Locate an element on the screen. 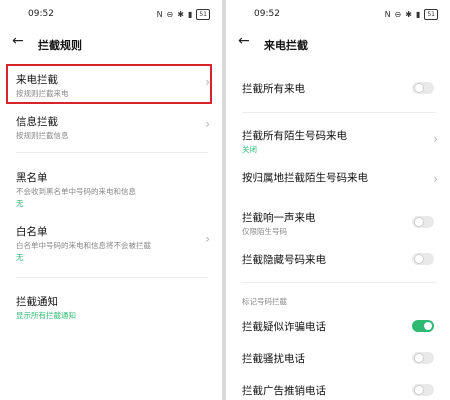 This screenshot has height=400, width=450. list-item-block-hidden-number: 拦截隐藏号码来电 is located at coordinates (338, 259).